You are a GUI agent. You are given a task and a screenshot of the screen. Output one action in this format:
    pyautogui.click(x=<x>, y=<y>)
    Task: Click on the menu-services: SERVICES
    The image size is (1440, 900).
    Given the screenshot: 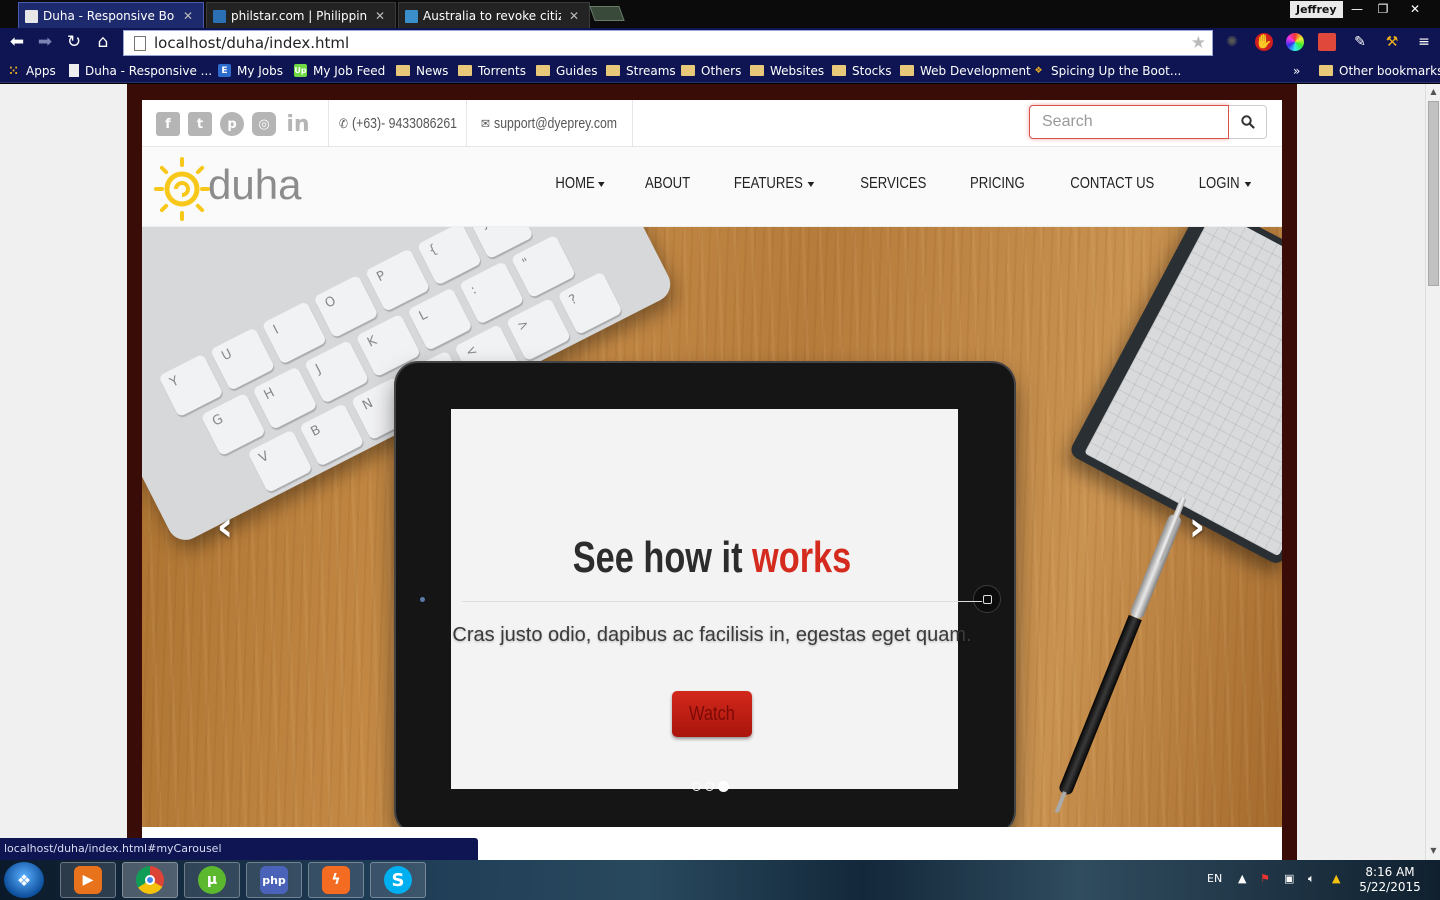 What is the action you would take?
    pyautogui.click(x=893, y=184)
    